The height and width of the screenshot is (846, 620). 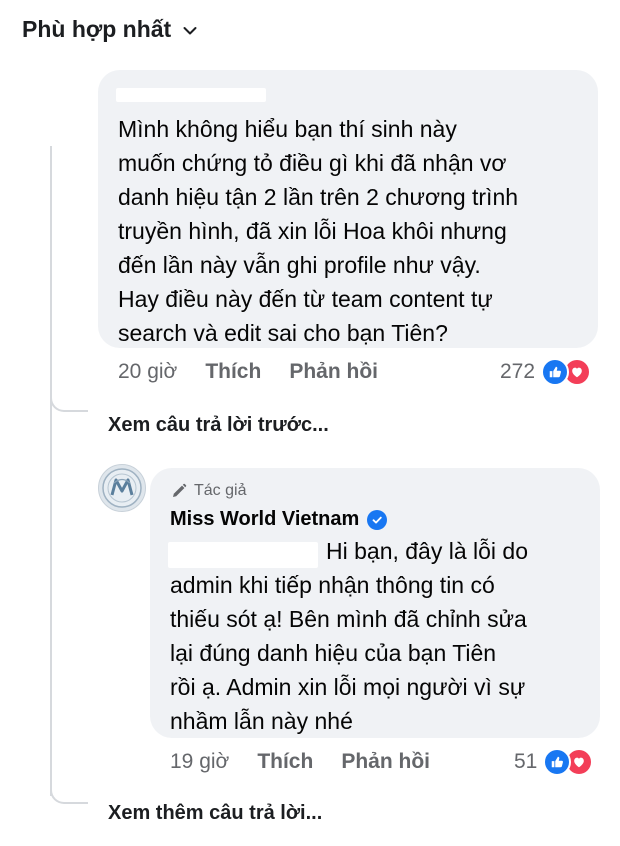 I want to click on reaction-summary: 272, so click(x=546, y=372).